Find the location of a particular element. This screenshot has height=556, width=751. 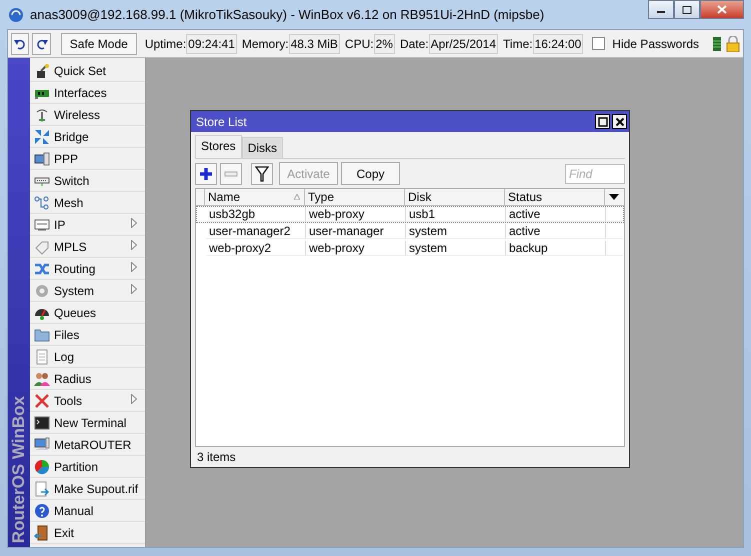

menu-item: Bridge is located at coordinates (87, 137).